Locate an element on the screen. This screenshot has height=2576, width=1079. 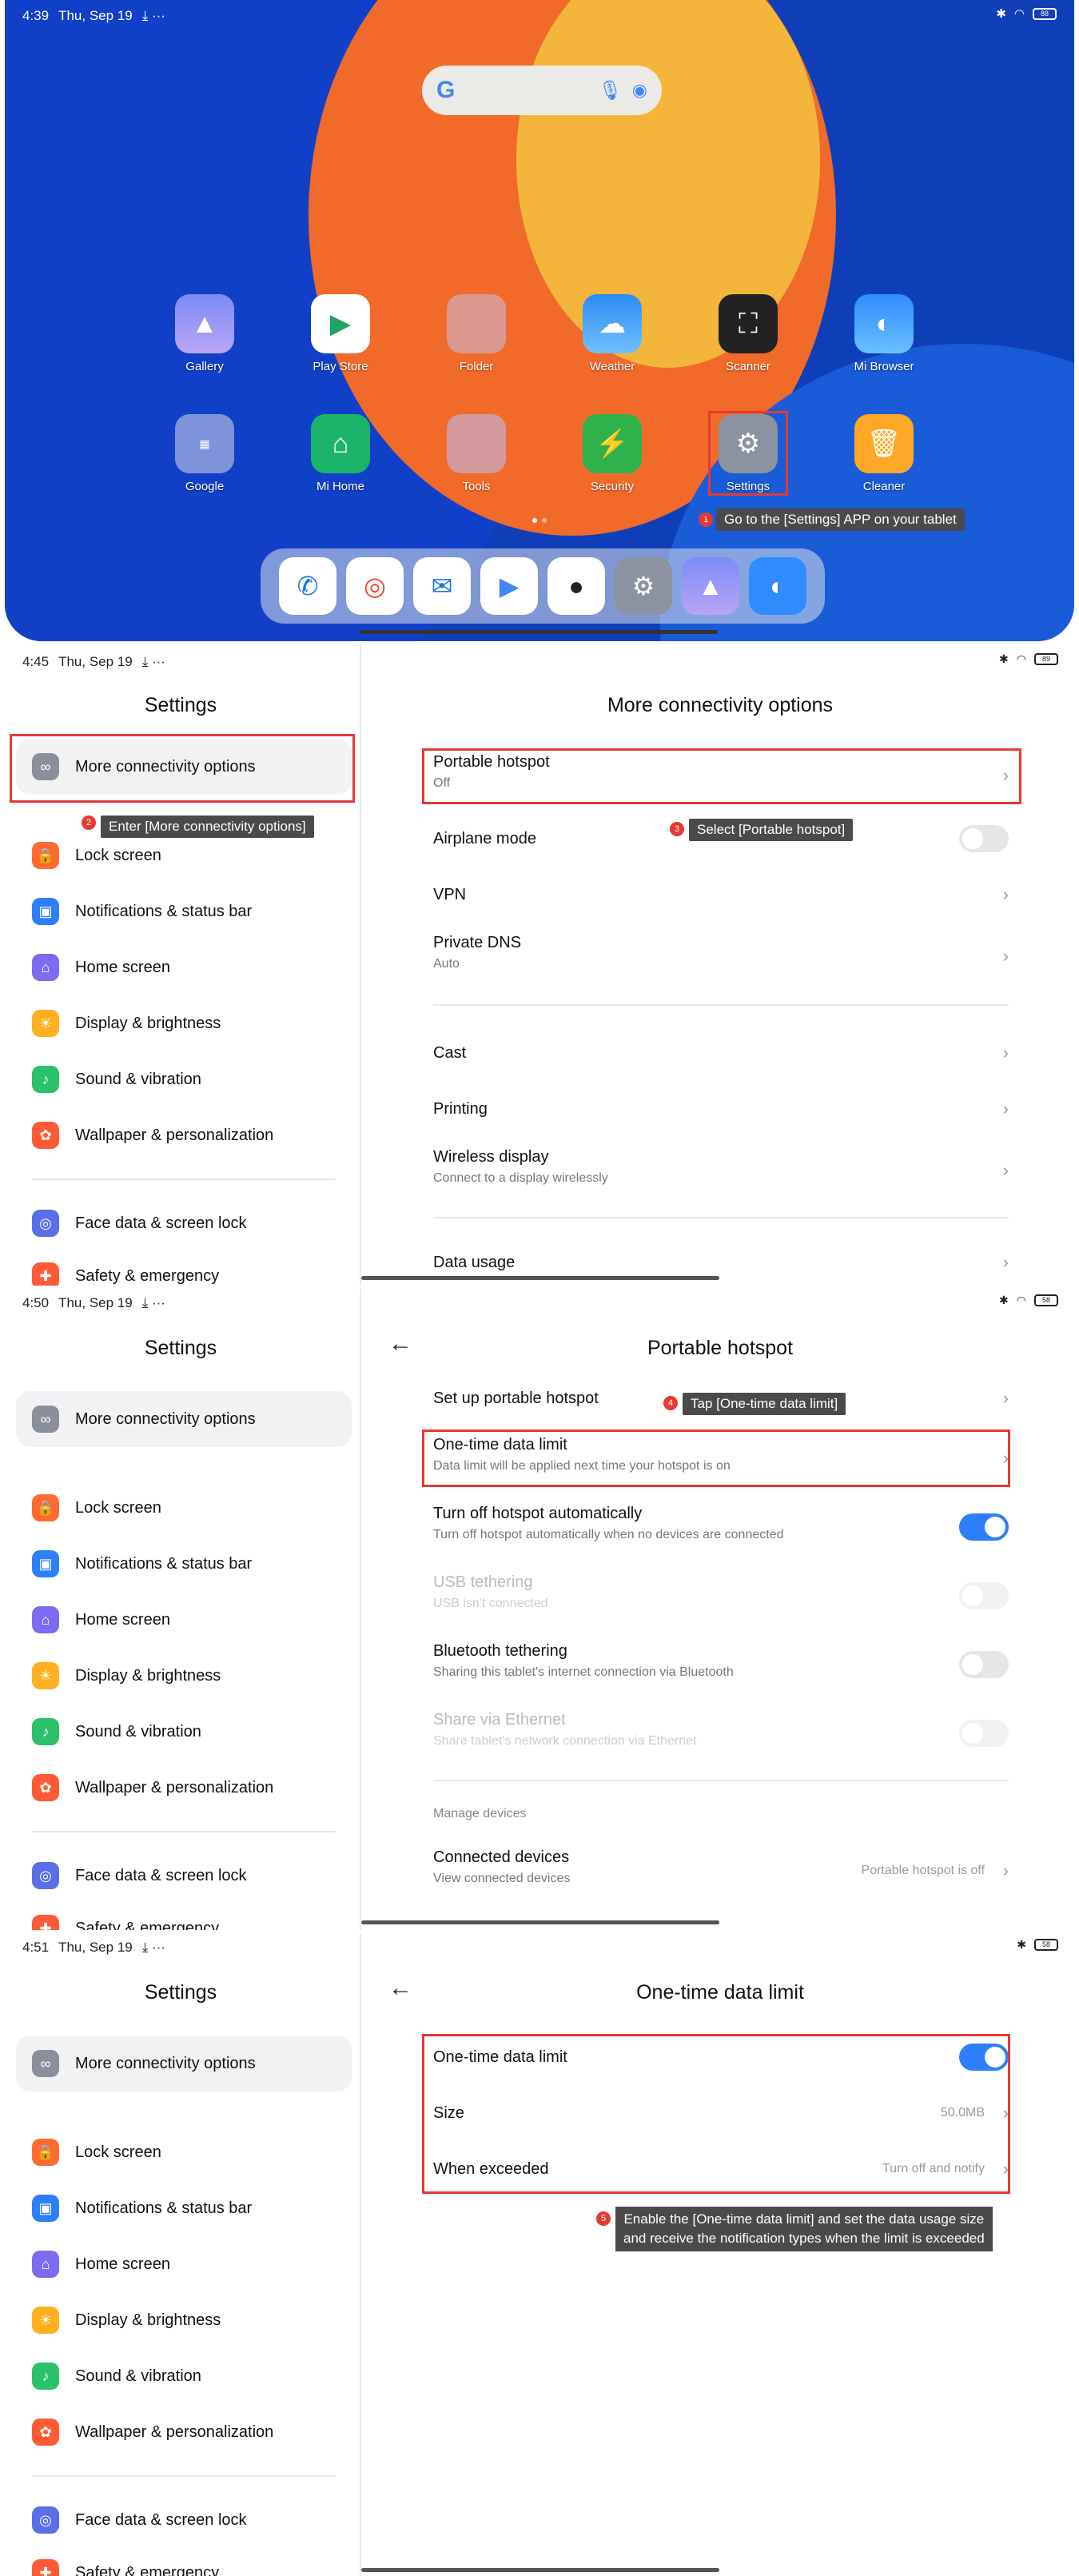
highlight-box is located at coordinates (182, 768).